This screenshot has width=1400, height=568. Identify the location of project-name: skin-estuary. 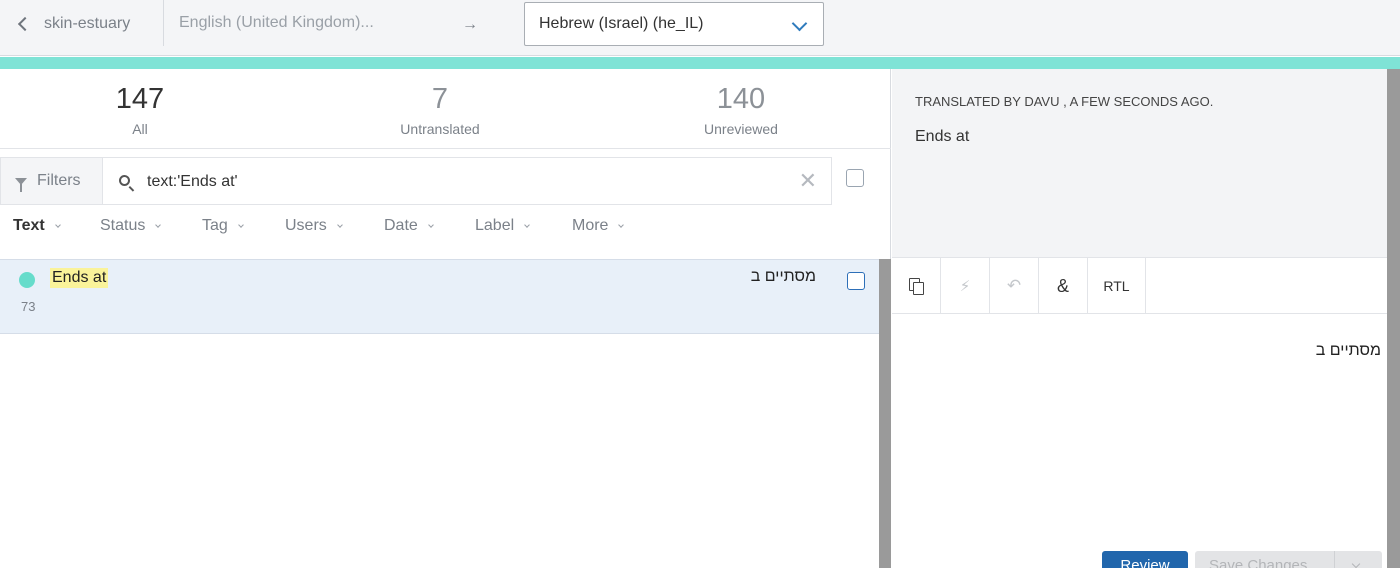
(87, 23).